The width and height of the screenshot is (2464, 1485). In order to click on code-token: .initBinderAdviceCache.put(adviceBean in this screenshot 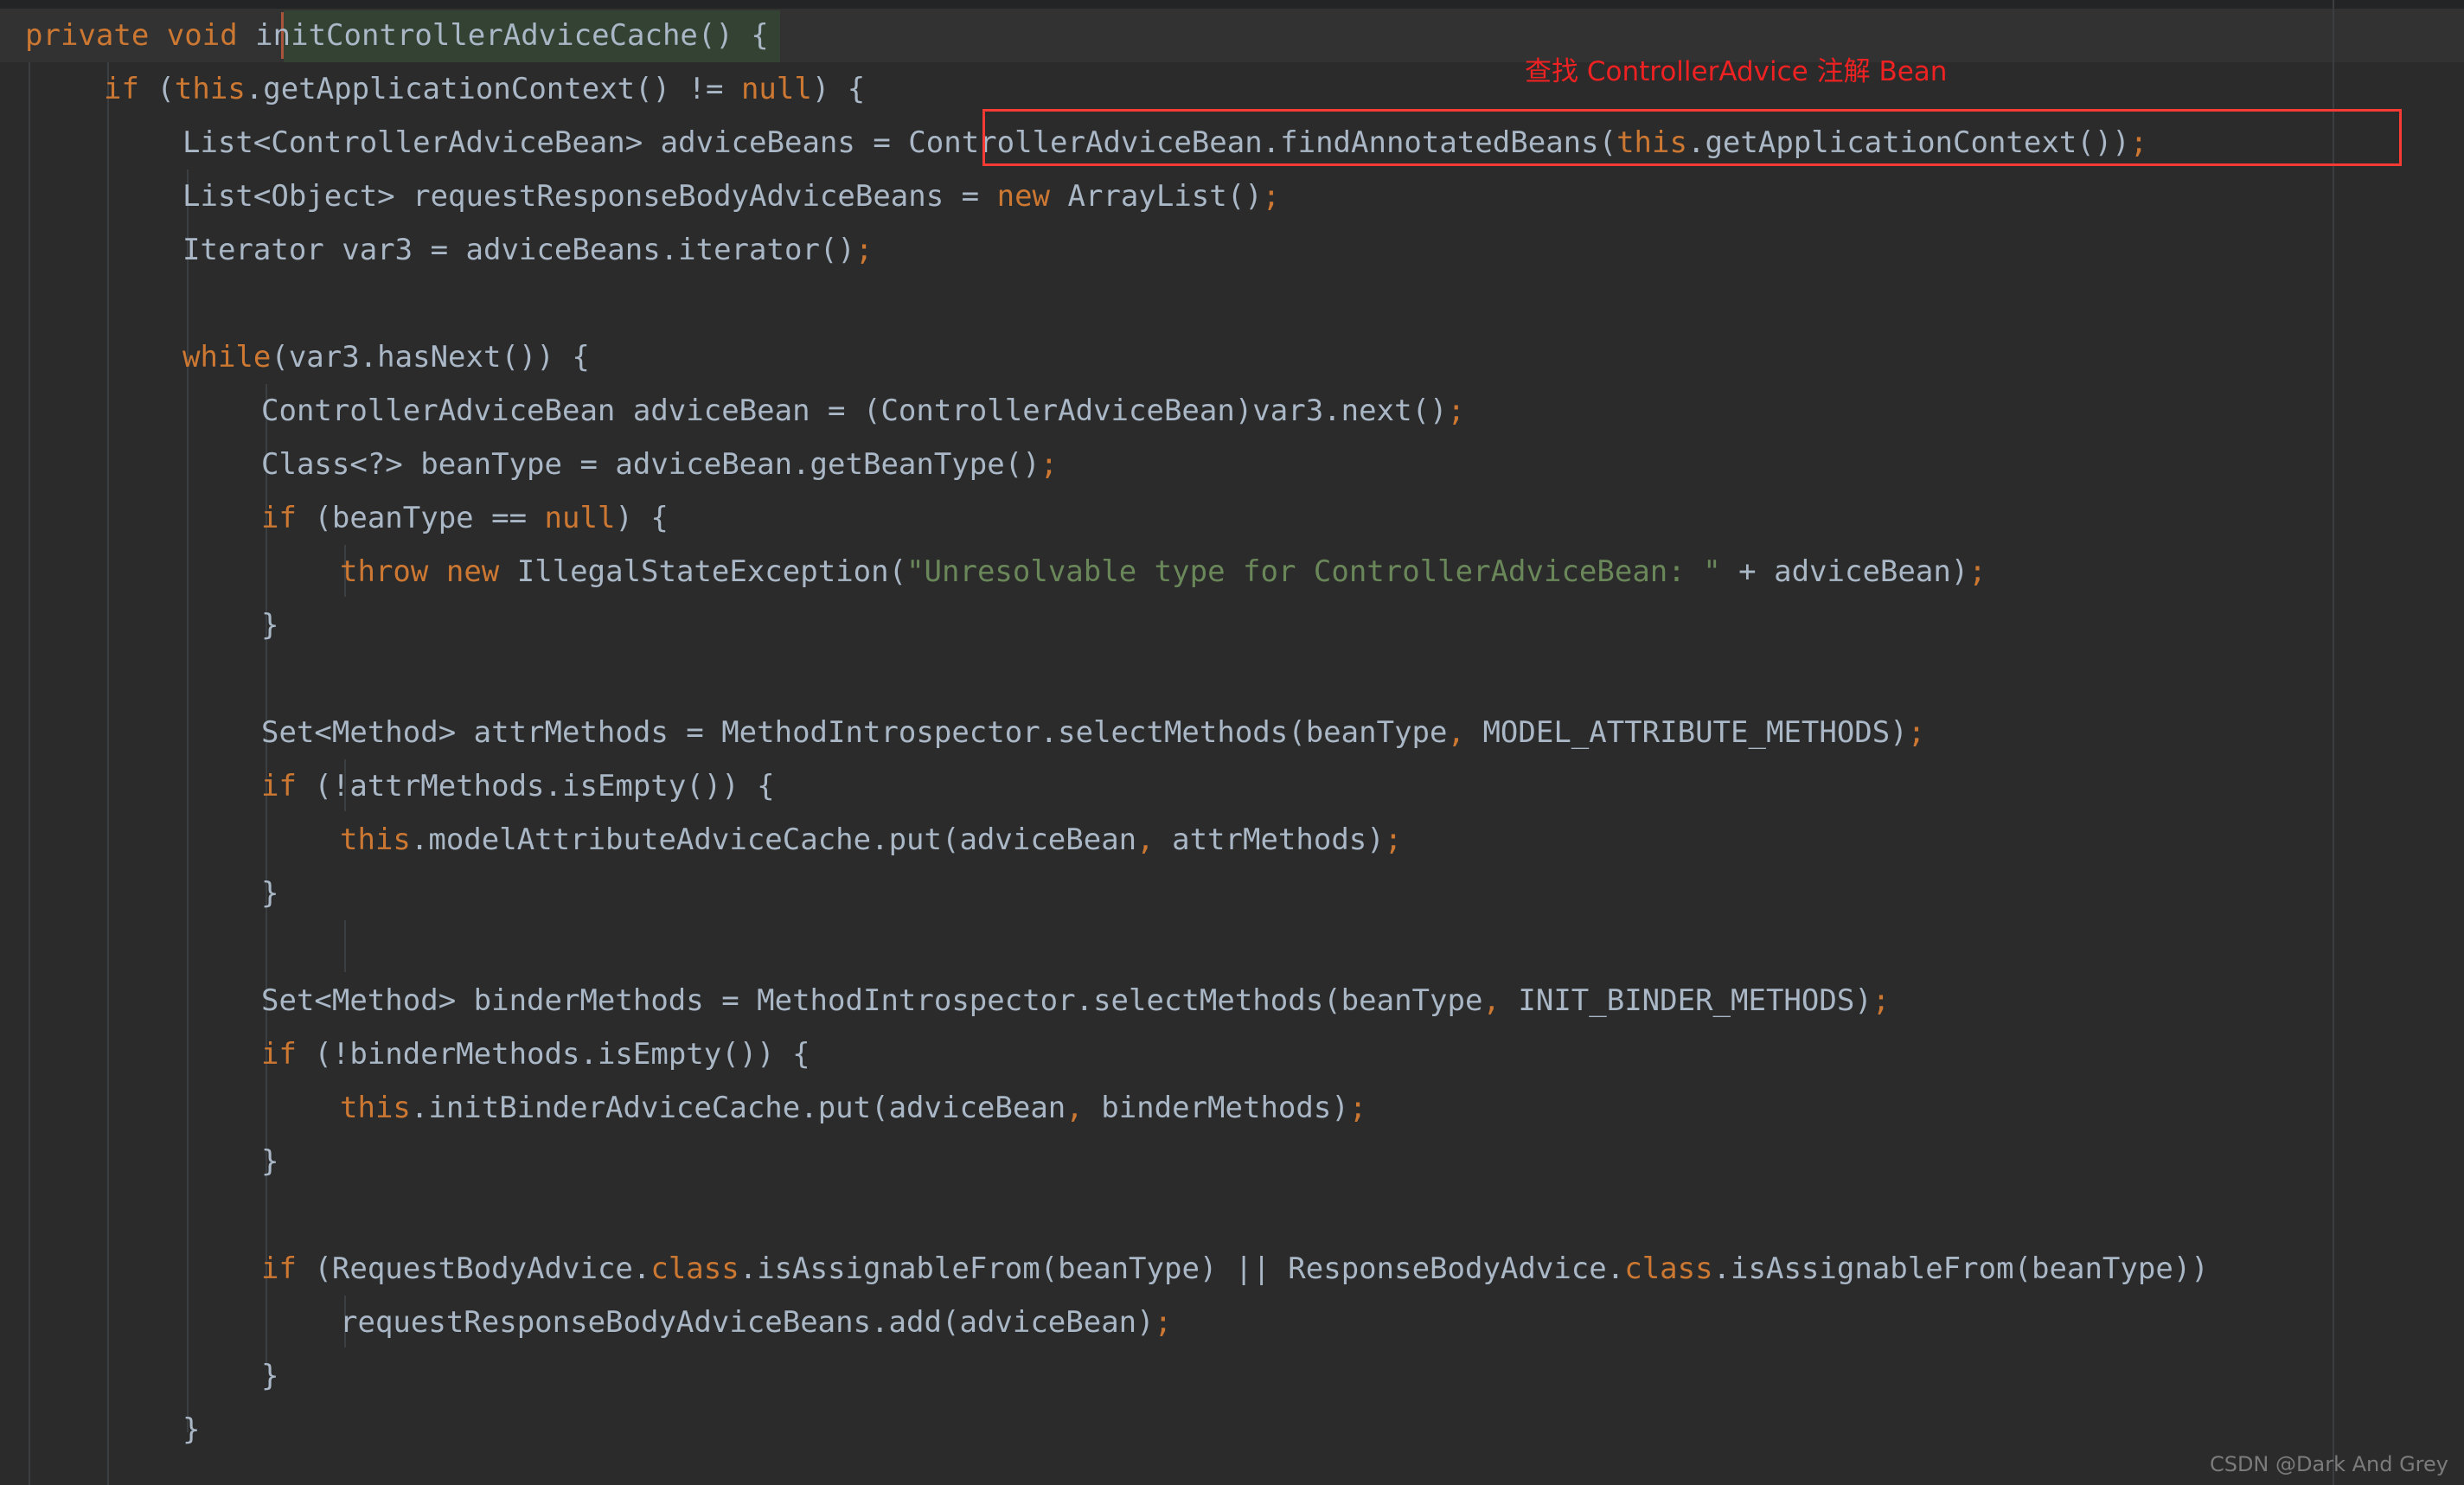, I will do `click(738, 1108)`.